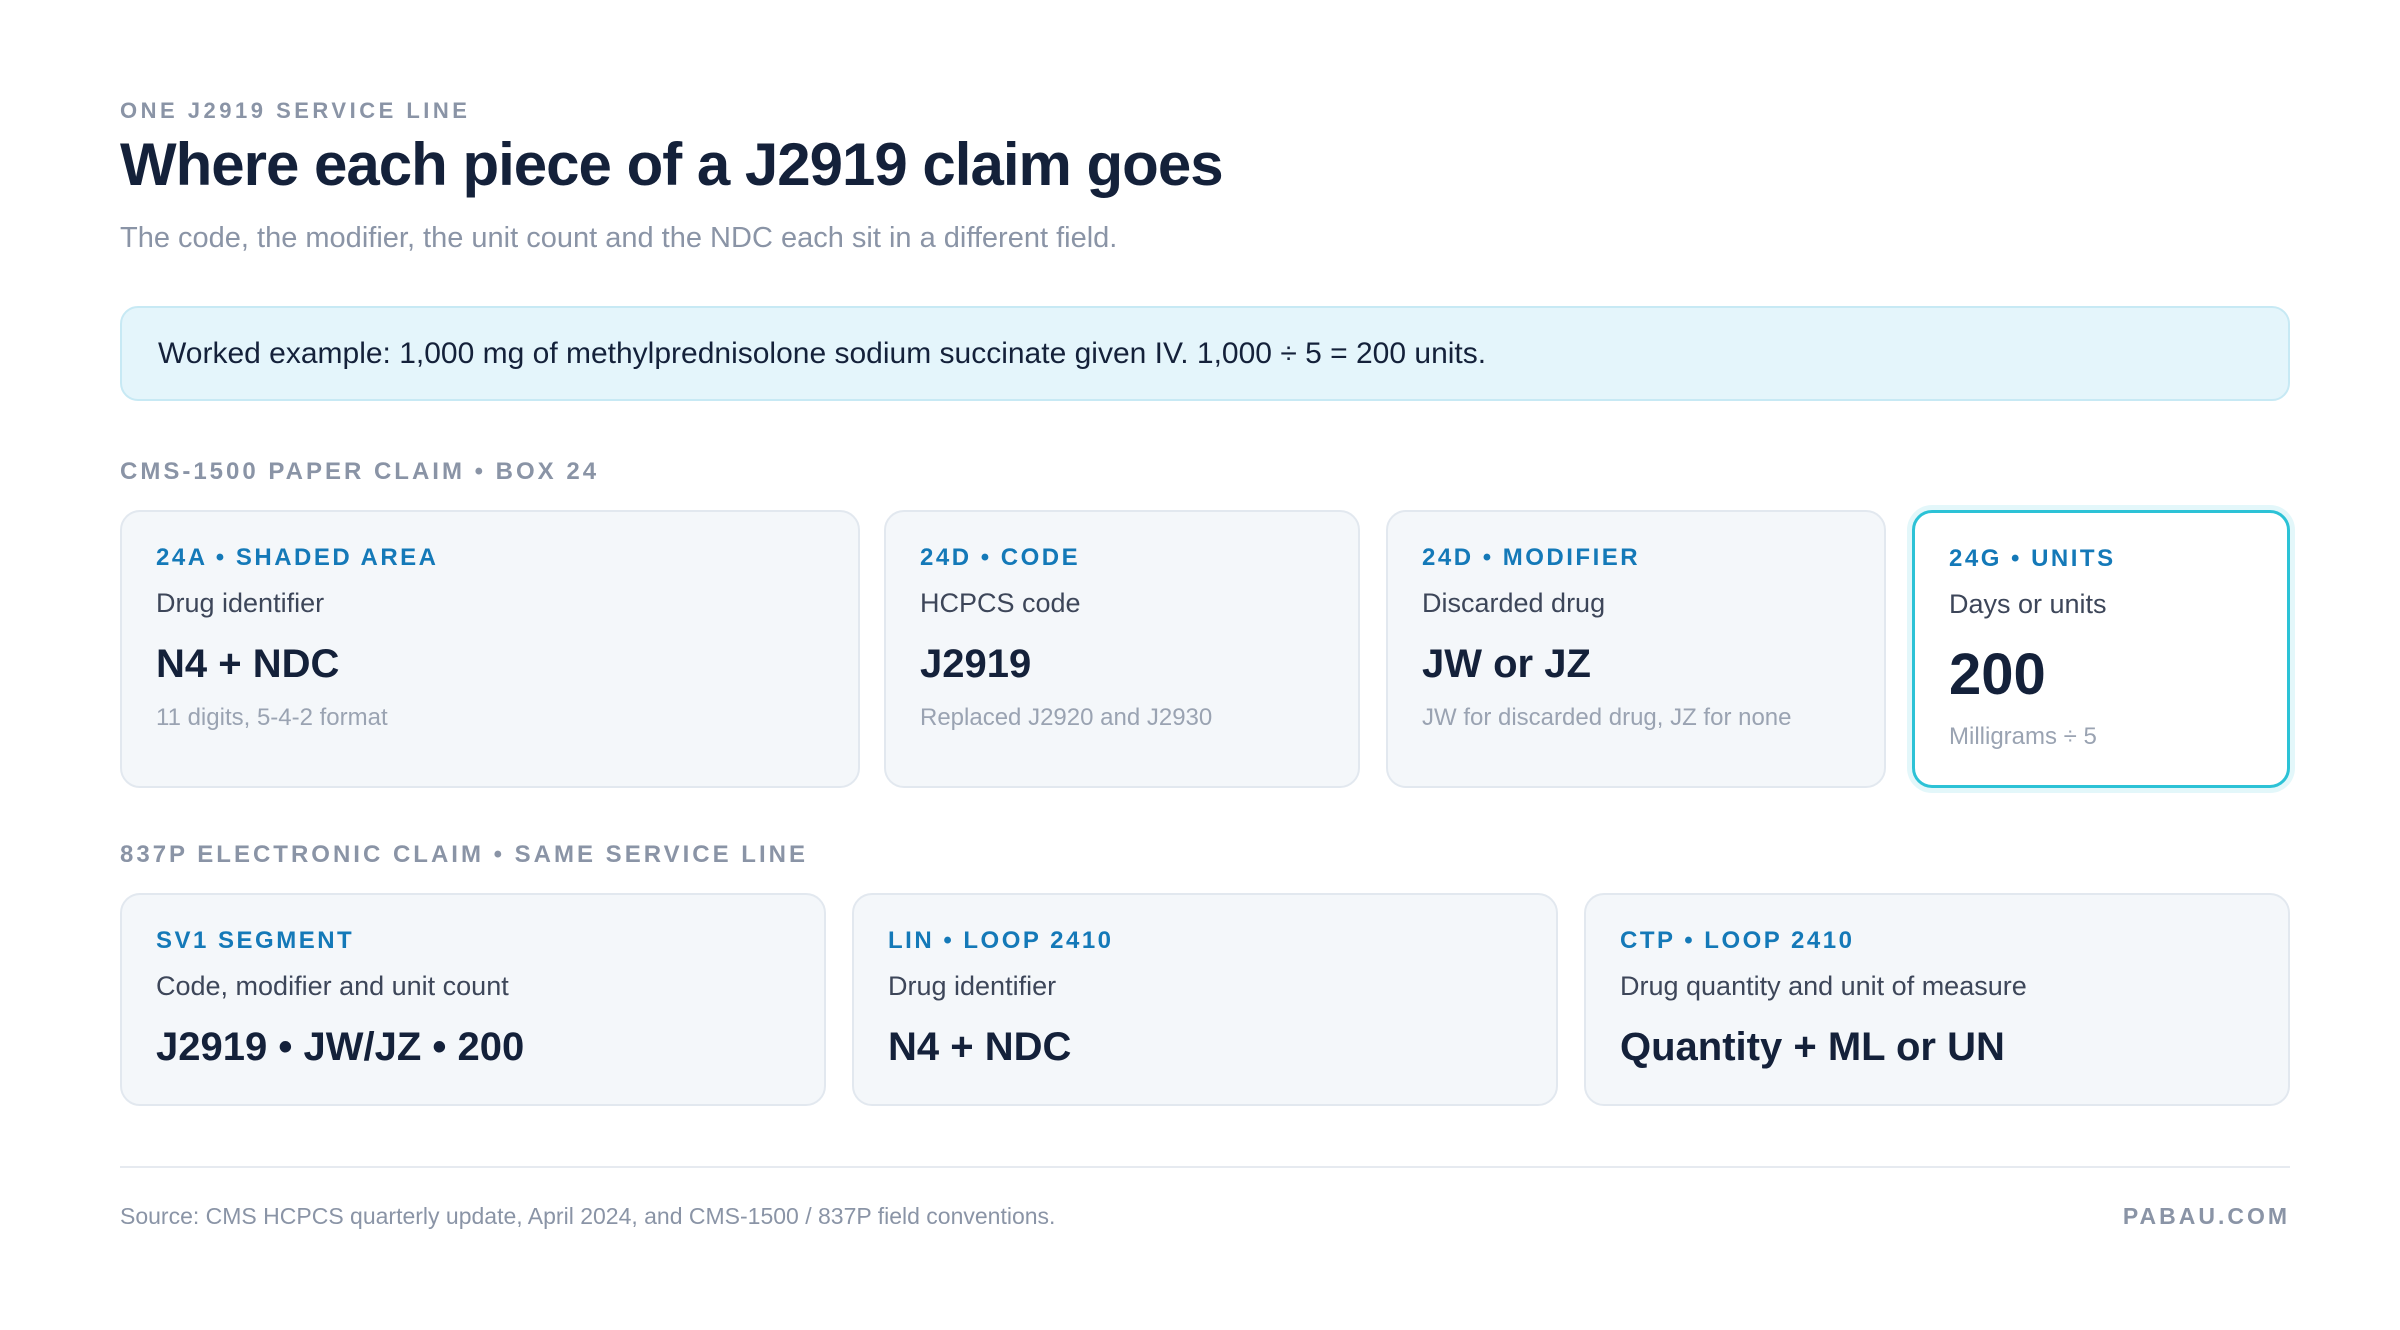  I want to click on card-note: JW for discarded drug, JZ for none, so click(1607, 717).